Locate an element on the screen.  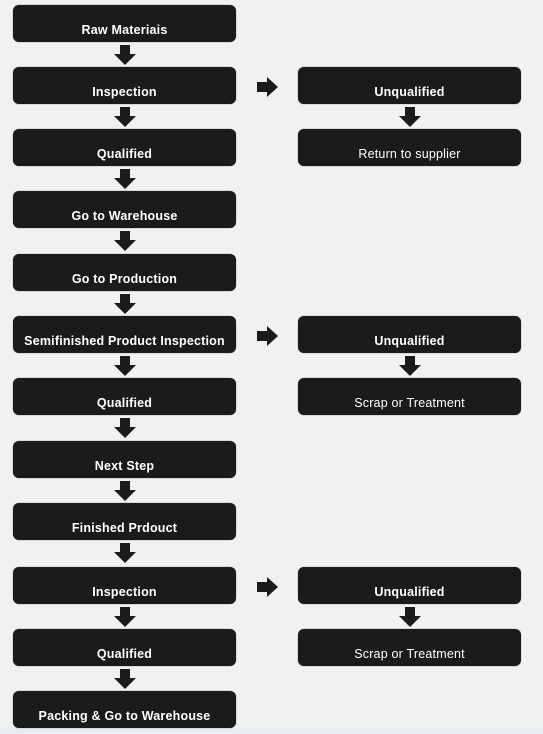
flow-step-box: Packing & Go to Warehouse is located at coordinates (124, 709).